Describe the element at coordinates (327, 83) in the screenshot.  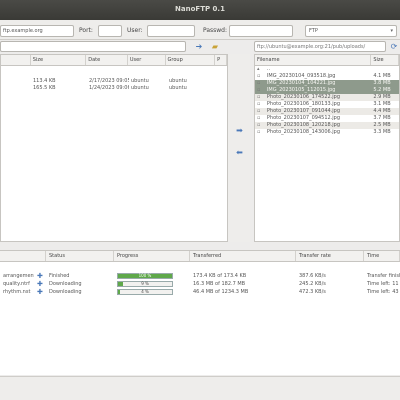
I see `remote-row: ▫ IMG_20230104_104221.jpg 3.8 MB` at that location.